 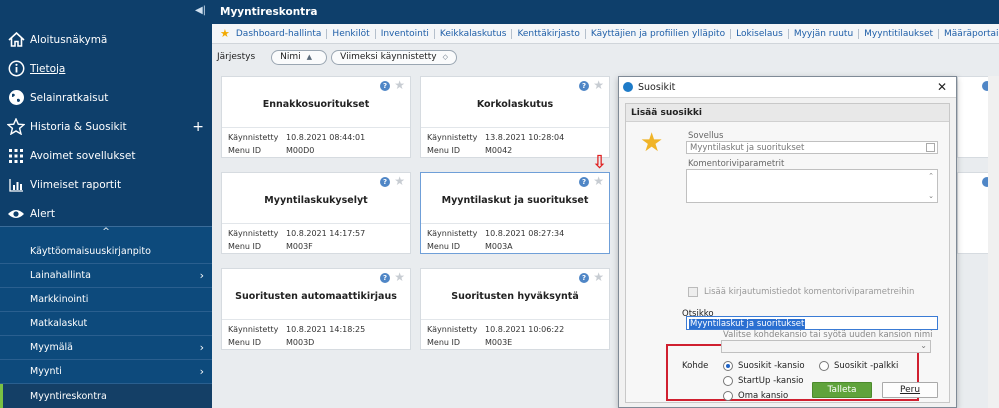 I want to click on cmd-params-field: ⌃ ⌄, so click(x=812, y=186).